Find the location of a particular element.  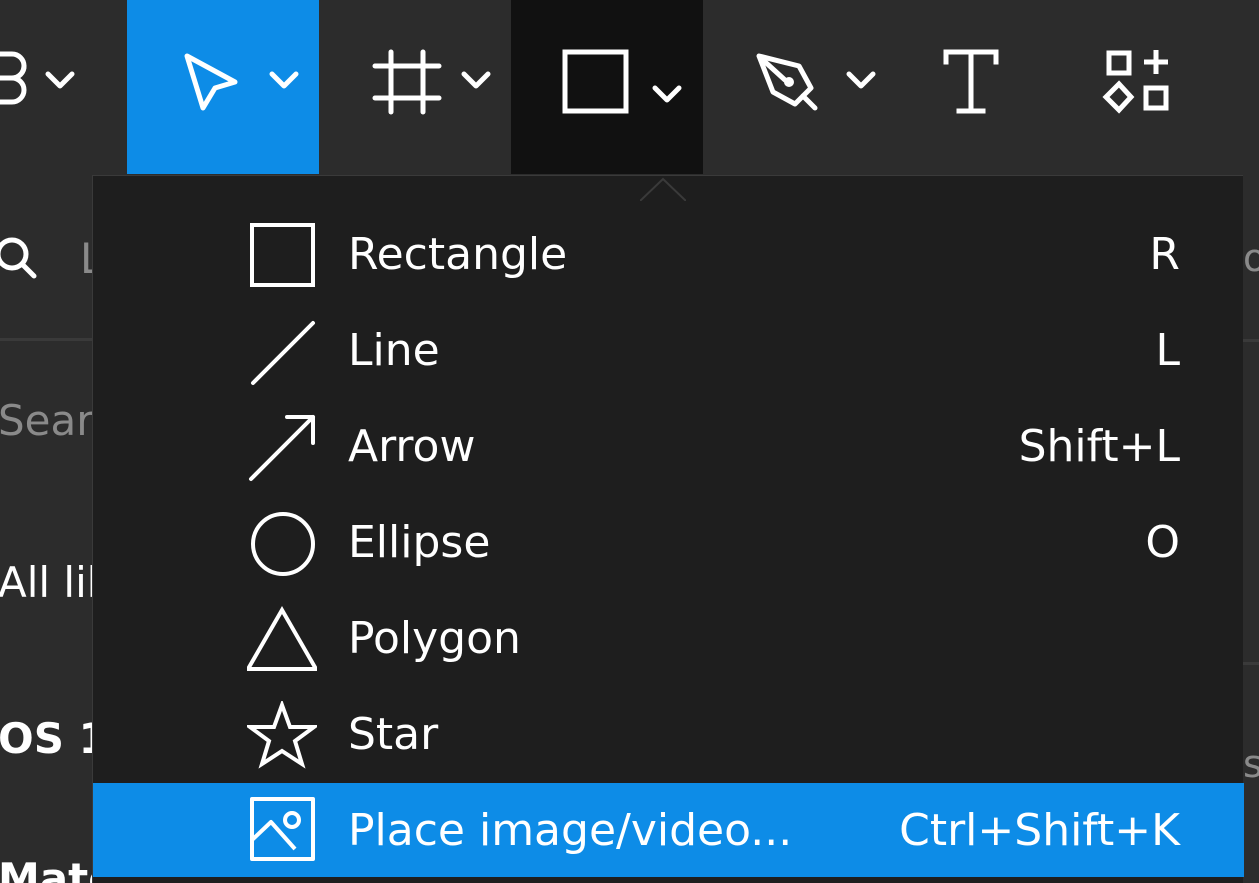

menu-item-label: Star is located at coordinates (393, 734).